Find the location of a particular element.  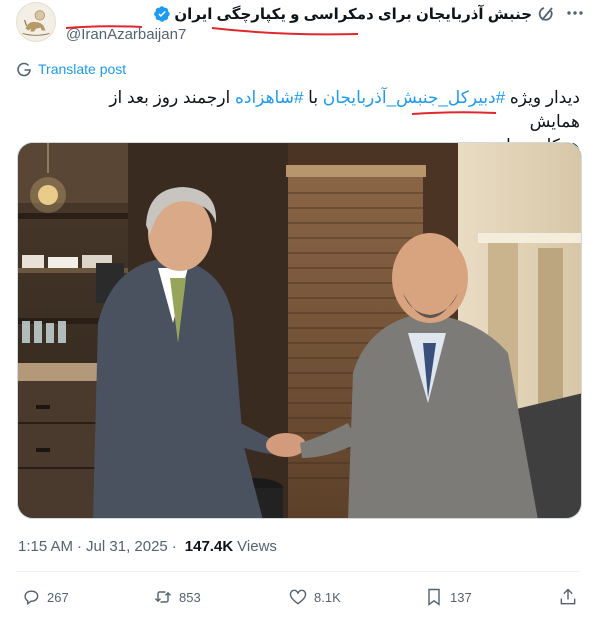

like-icon is located at coordinates (298, 597).